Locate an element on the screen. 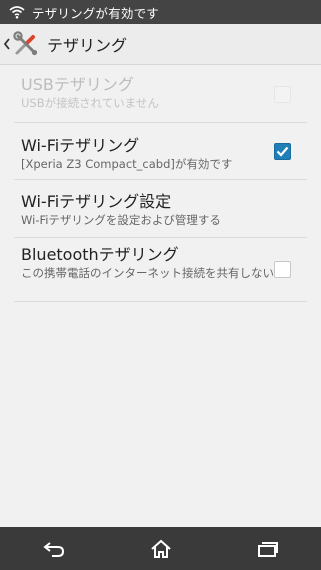 Image resolution: width=321 pixels, height=570 pixels. usb-tethering-checkbox is located at coordinates (282, 94).